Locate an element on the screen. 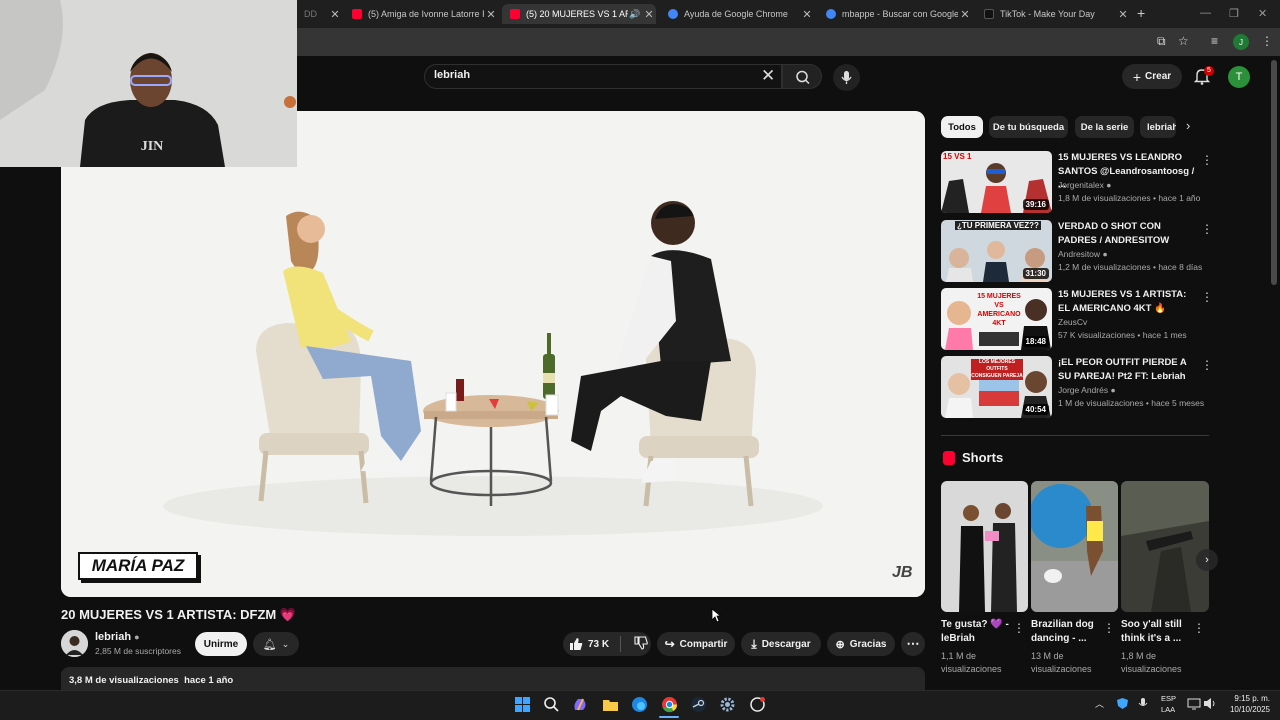 The image size is (1280, 720). channel-label: Jorgenitalex is located at coordinates (1081, 185).